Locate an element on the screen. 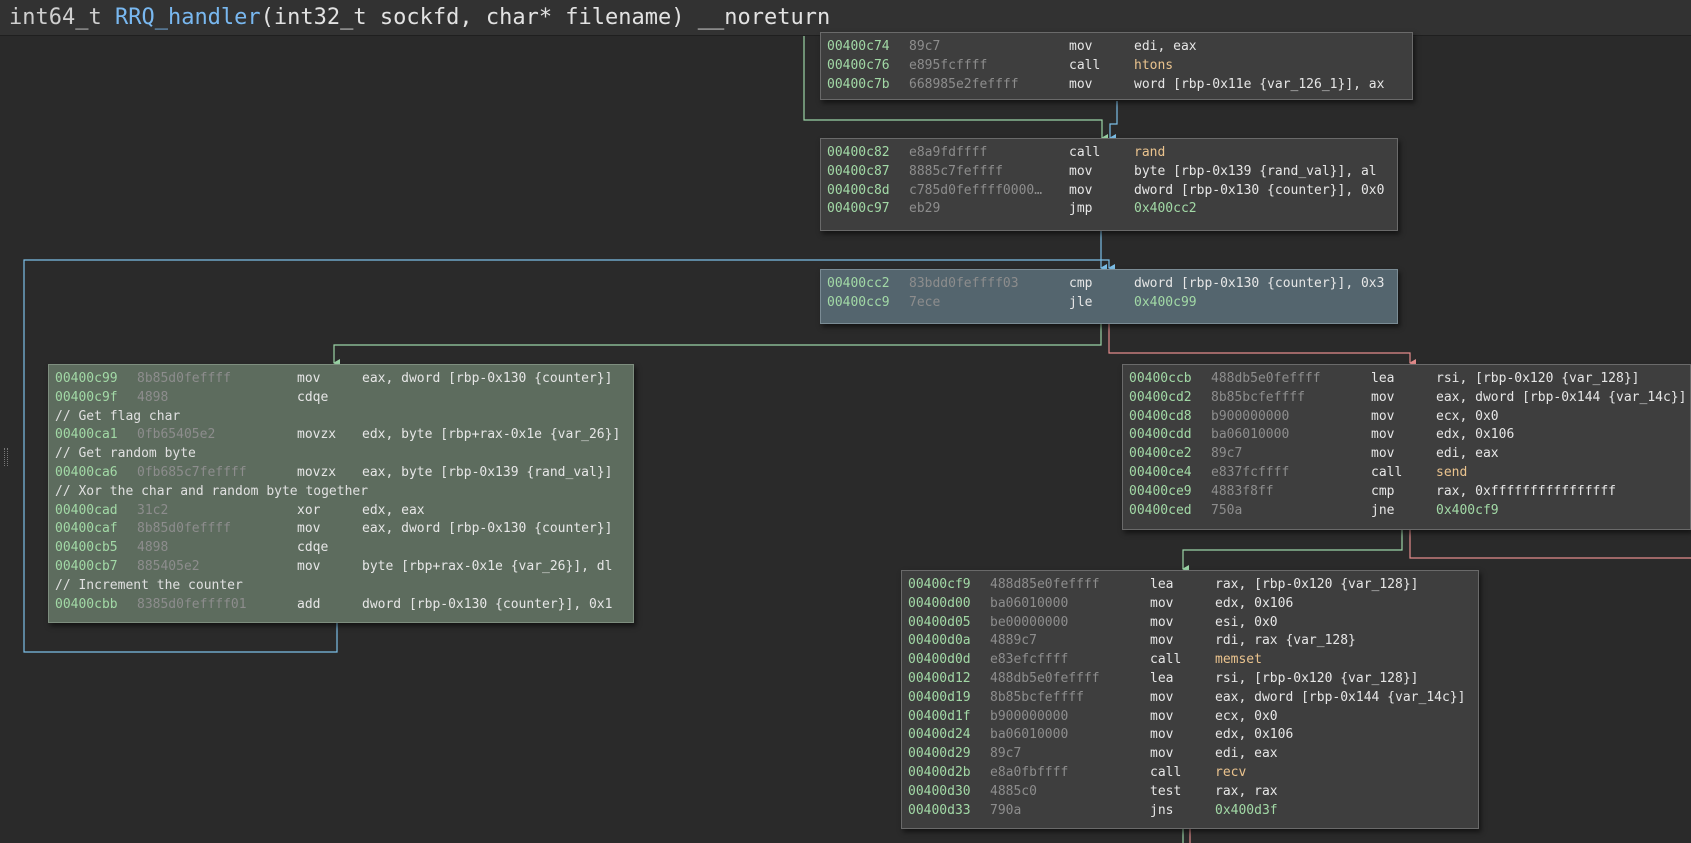 Image resolution: width=1691 pixels, height=843 pixels. instruction-line: 00400c82 e8a9fdffff call rand is located at coordinates (1112, 153).